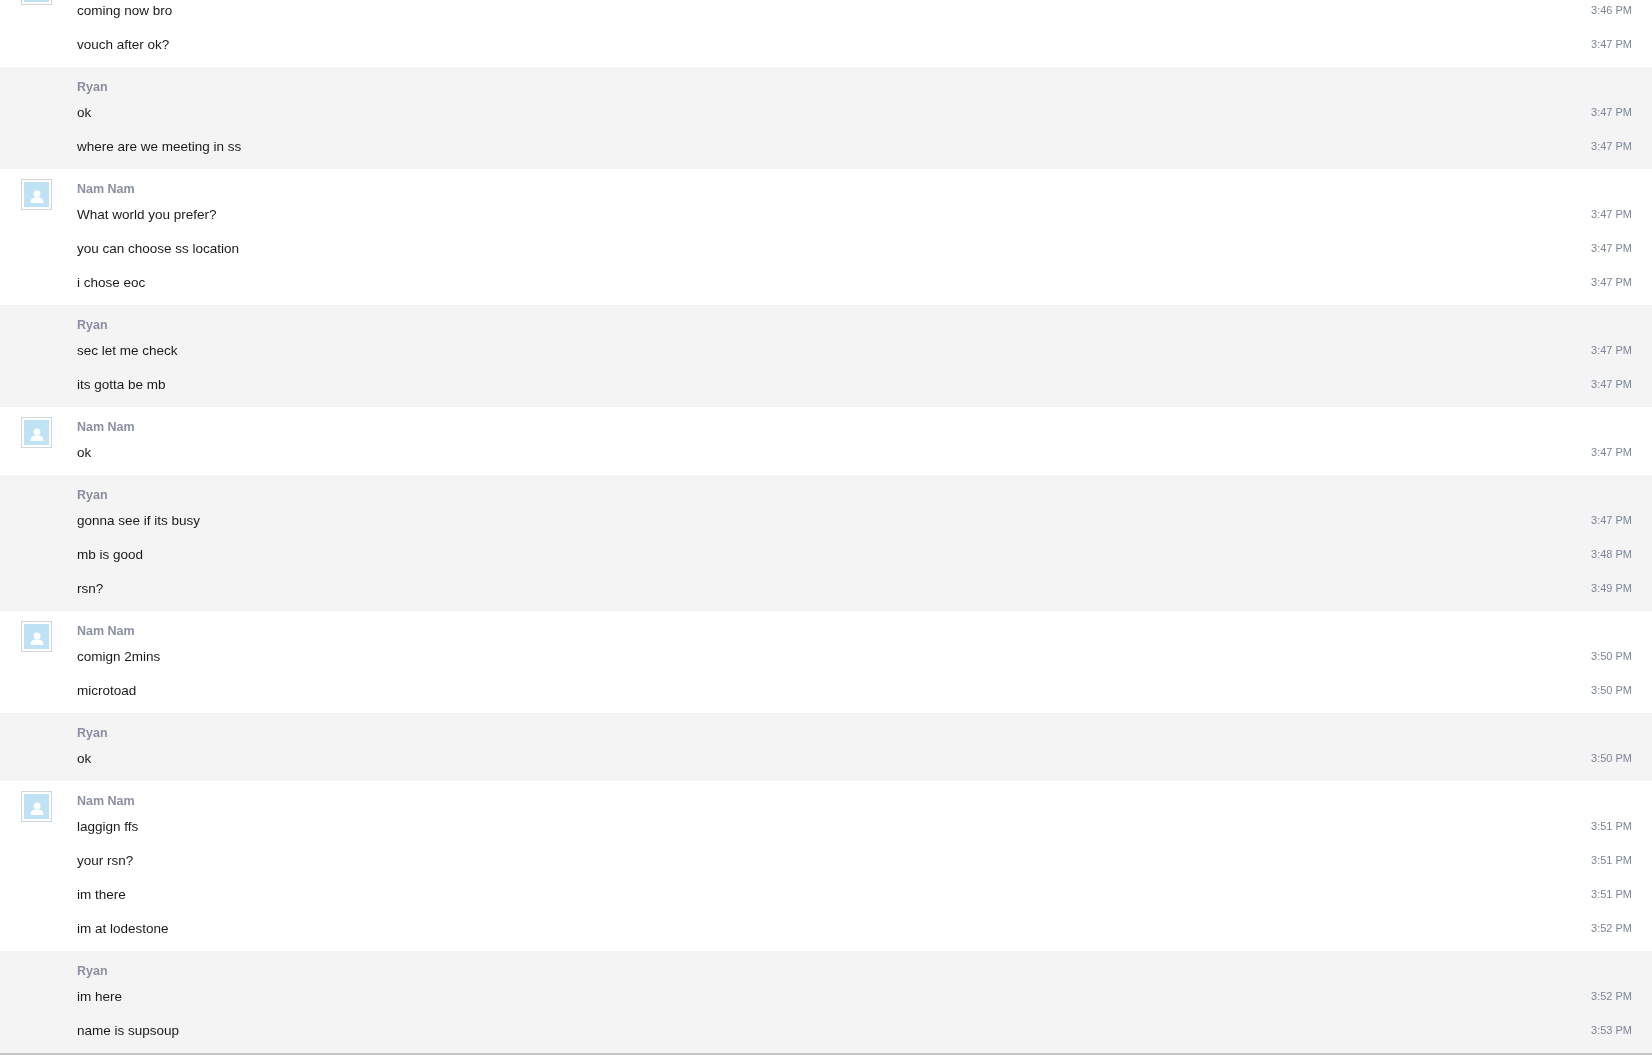 Image resolution: width=1652 pixels, height=1063 pixels. Describe the element at coordinates (108, 826) in the screenshot. I see `message-text: laggign ffs` at that location.